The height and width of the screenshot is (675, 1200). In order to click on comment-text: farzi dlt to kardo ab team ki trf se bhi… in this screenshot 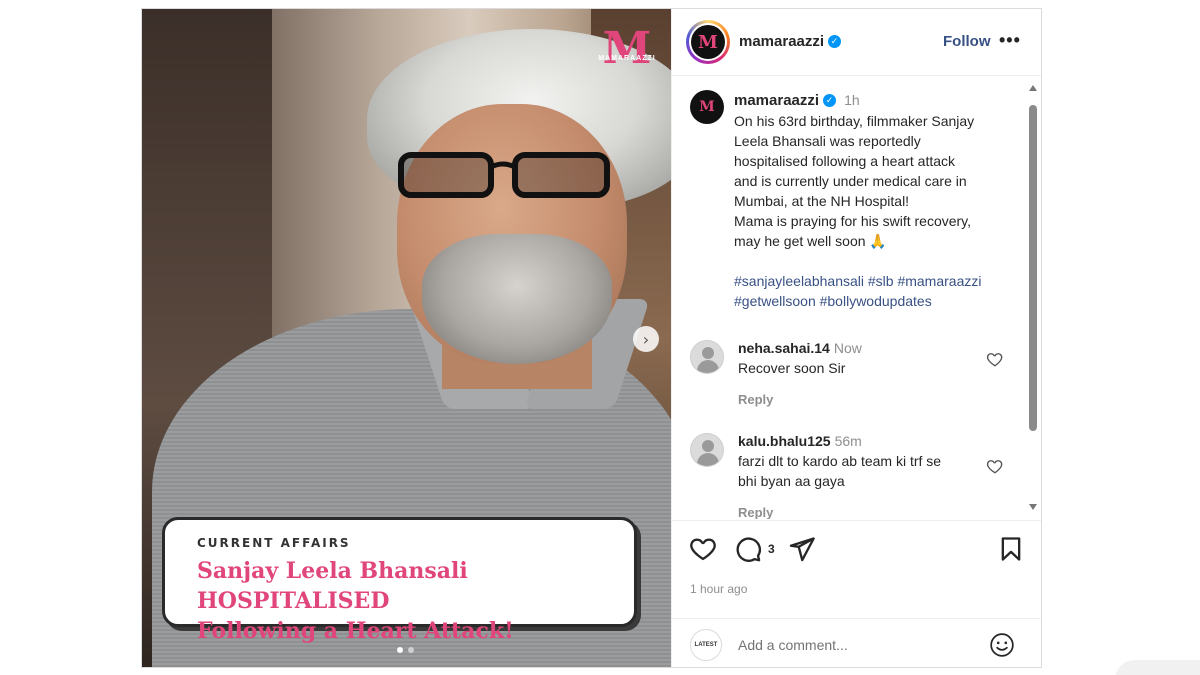, I will do `click(840, 471)`.